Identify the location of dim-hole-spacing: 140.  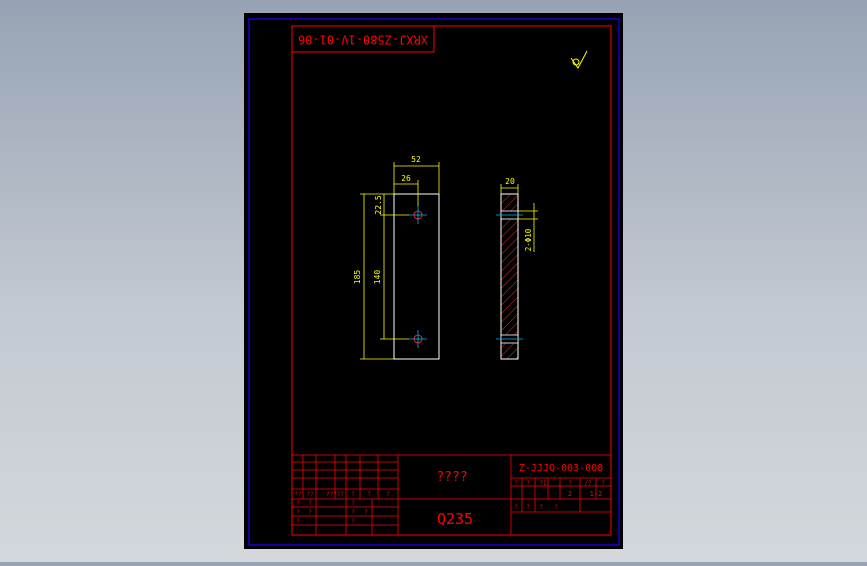
(377, 277).